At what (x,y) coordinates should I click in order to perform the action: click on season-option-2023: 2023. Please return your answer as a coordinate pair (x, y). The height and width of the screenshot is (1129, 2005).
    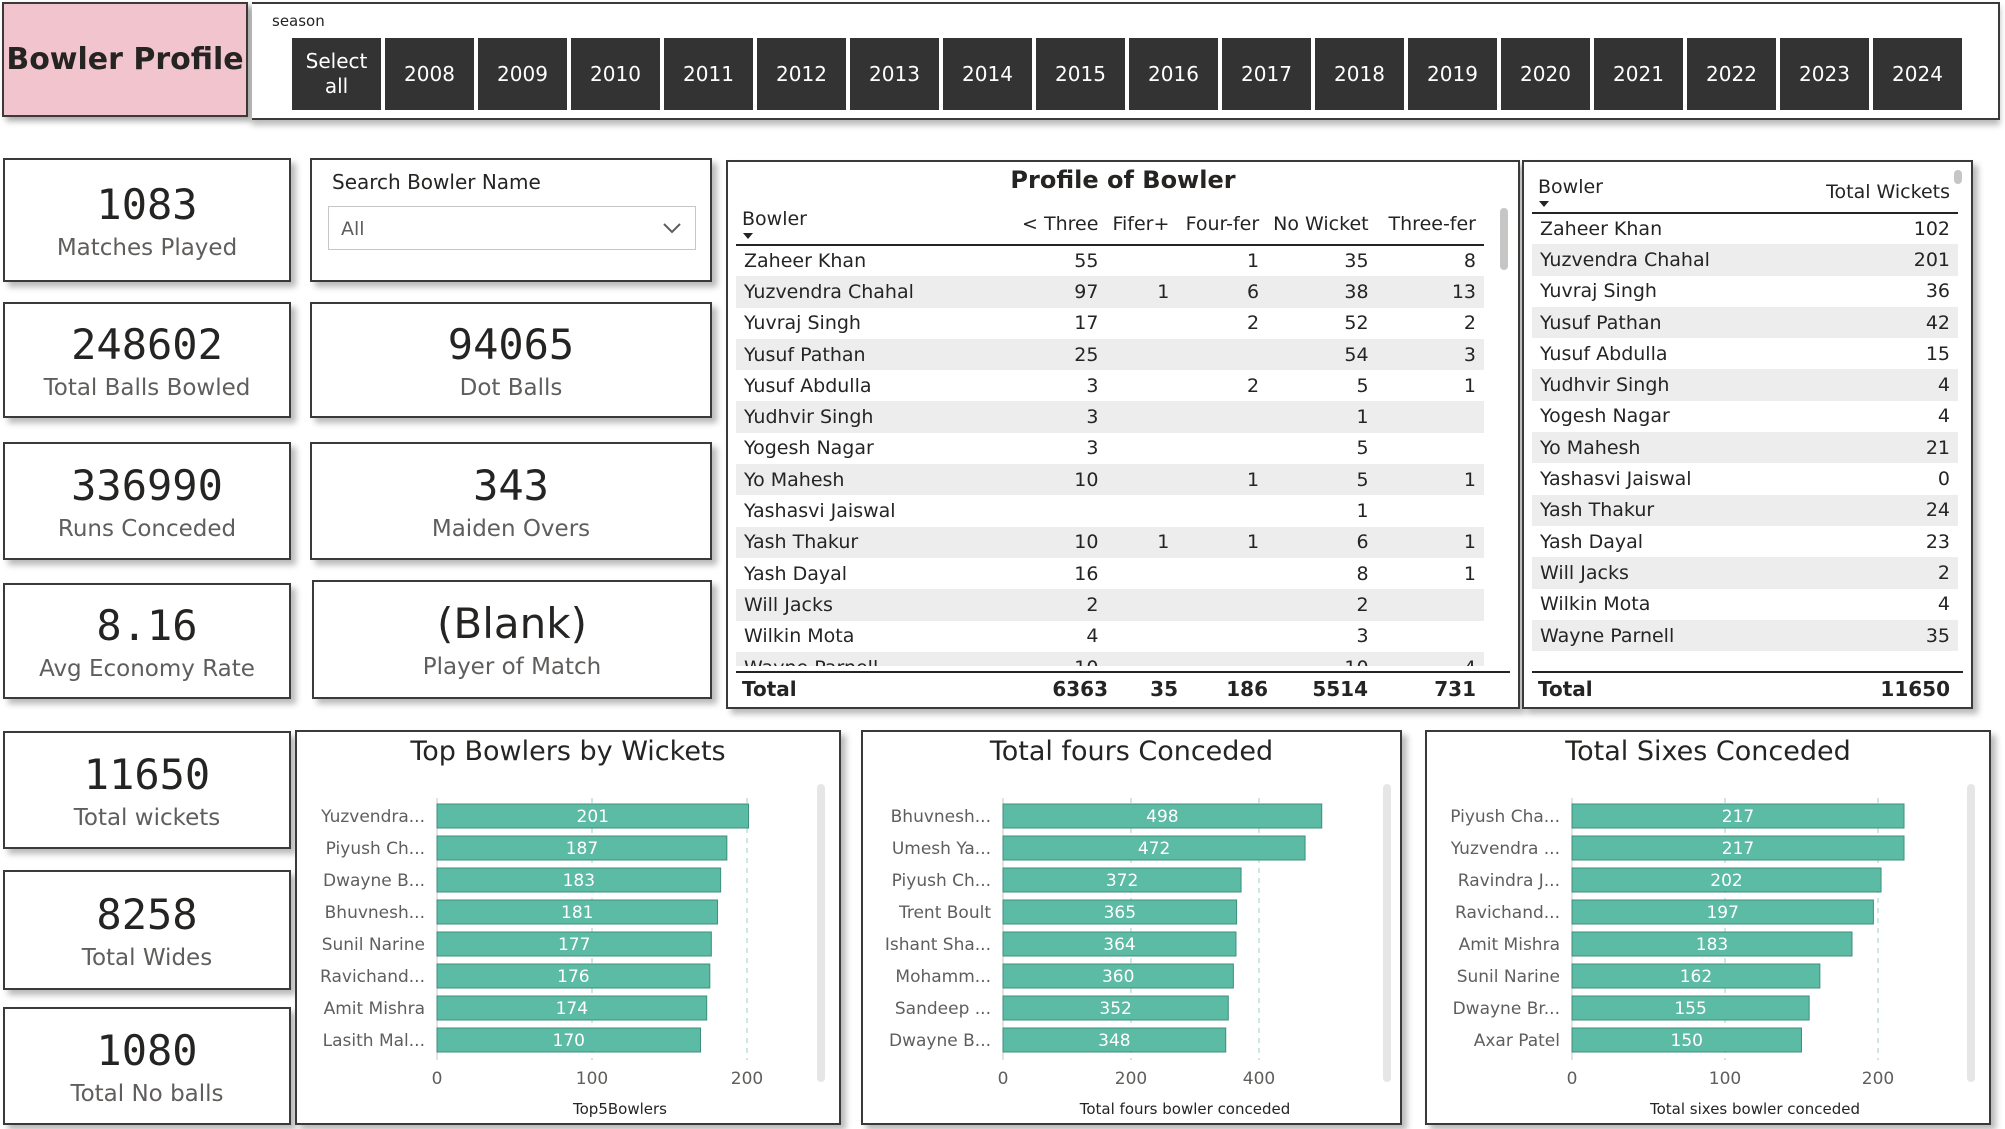
    Looking at the image, I should click on (1824, 74).